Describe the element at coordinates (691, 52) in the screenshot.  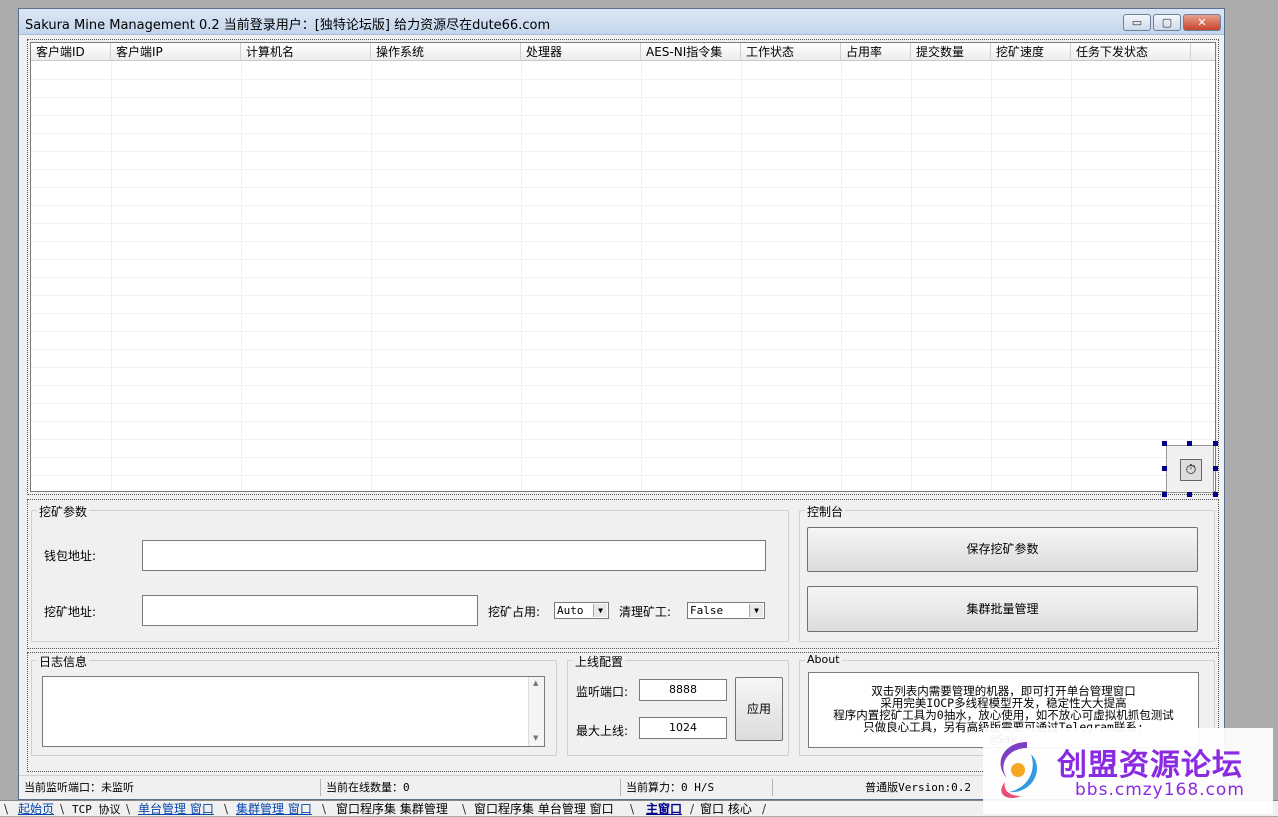
I see `column-header: AES-NI指令集` at that location.